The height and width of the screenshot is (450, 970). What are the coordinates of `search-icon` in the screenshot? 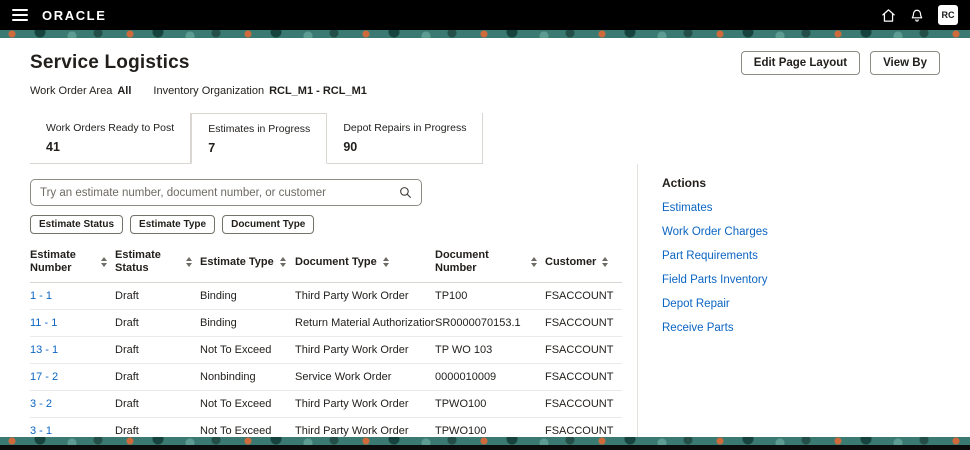 It's located at (405, 192).